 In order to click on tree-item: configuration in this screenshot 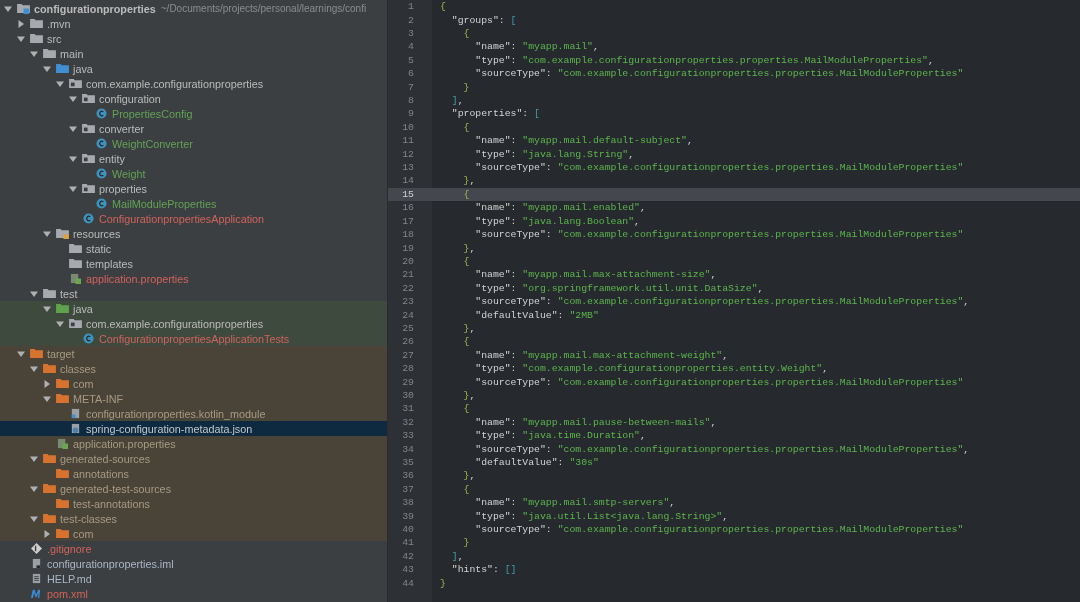, I will do `click(193, 98)`.